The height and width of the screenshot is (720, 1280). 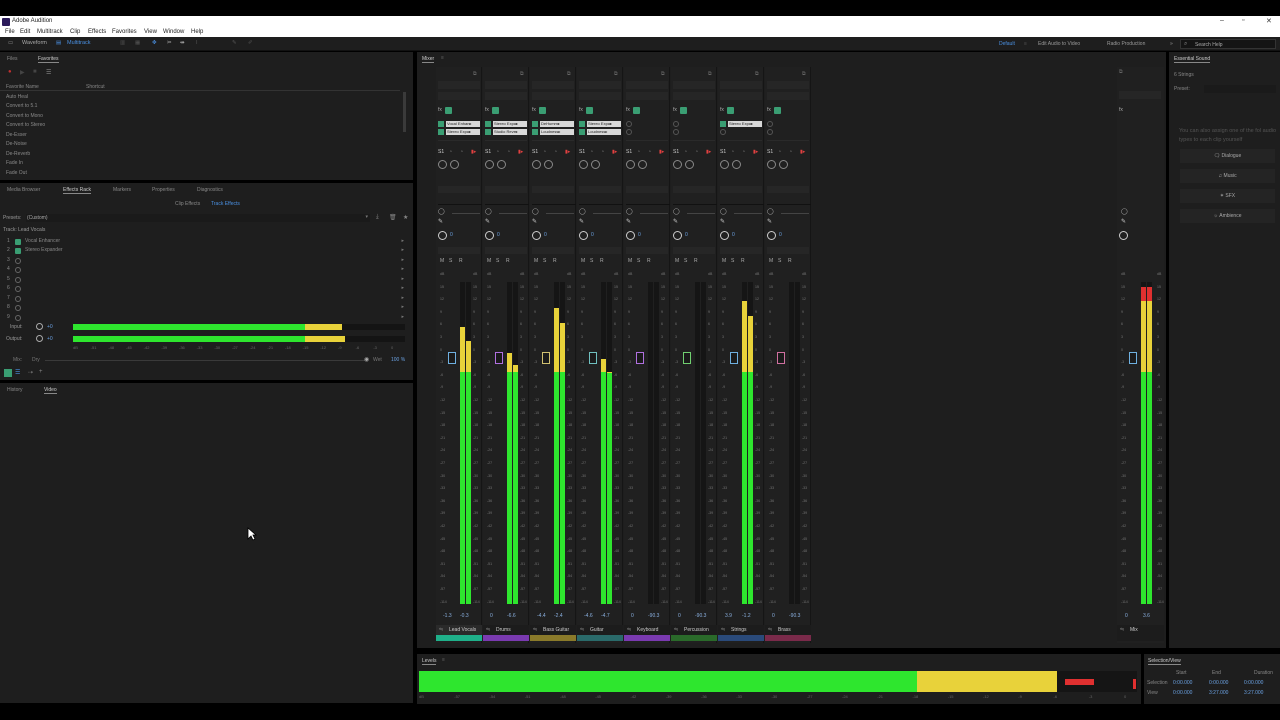 What do you see at coordinates (75, 32) in the screenshot?
I see `menu-clip: Clip` at bounding box center [75, 32].